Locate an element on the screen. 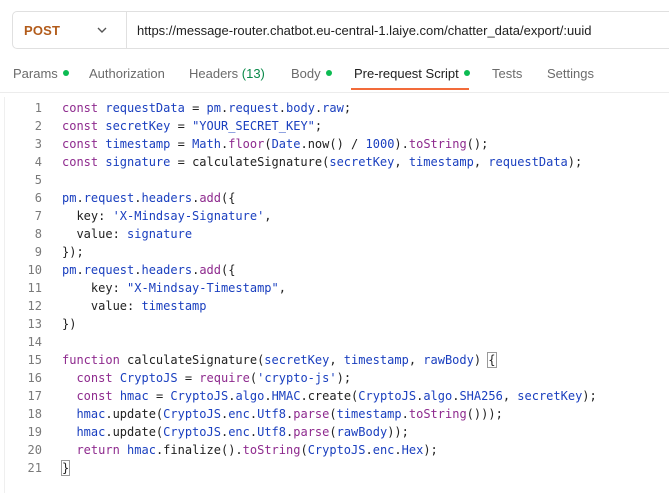  tab-params: Params is located at coordinates (41, 73).